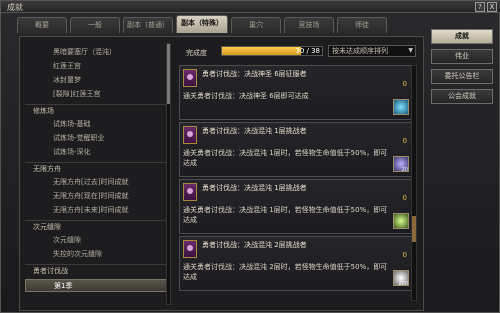  I want to click on progress-bar: 30 / 38, so click(272, 51).